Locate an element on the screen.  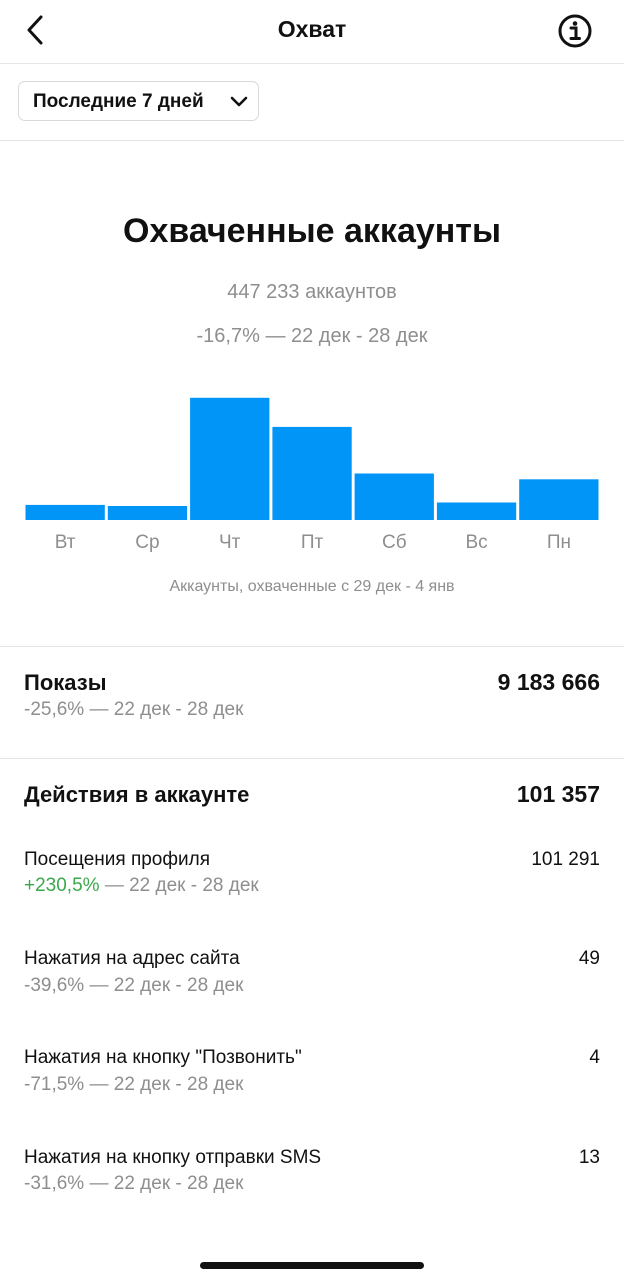
action-item-value: 49 is located at coordinates (589, 958).